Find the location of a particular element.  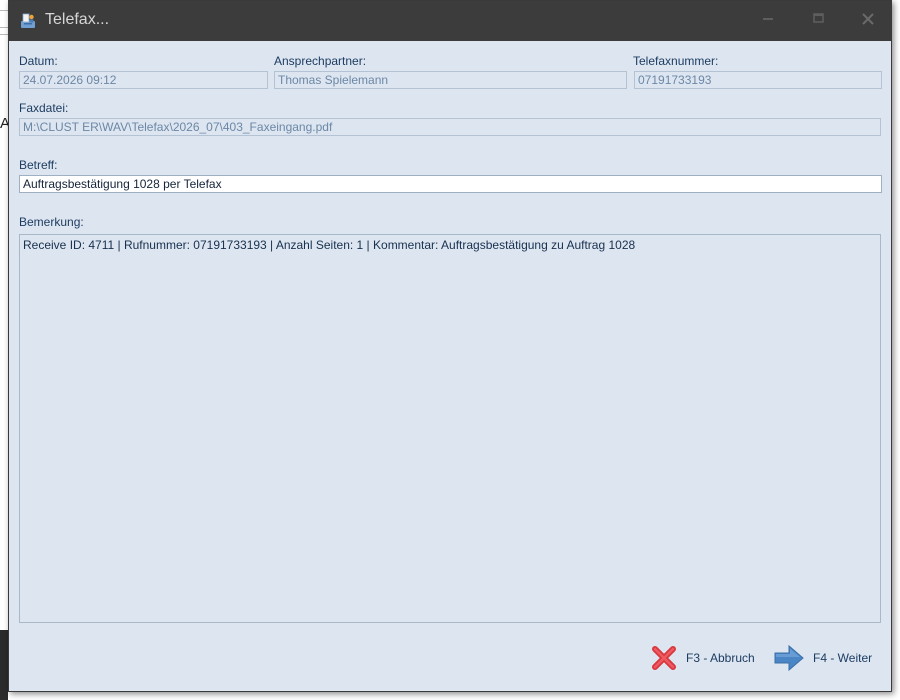

ansprechpartner-field: Thomas Spielemann is located at coordinates (450, 80).